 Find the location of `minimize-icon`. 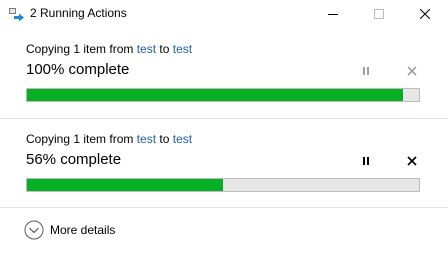

minimize-icon is located at coordinates (333, 14).